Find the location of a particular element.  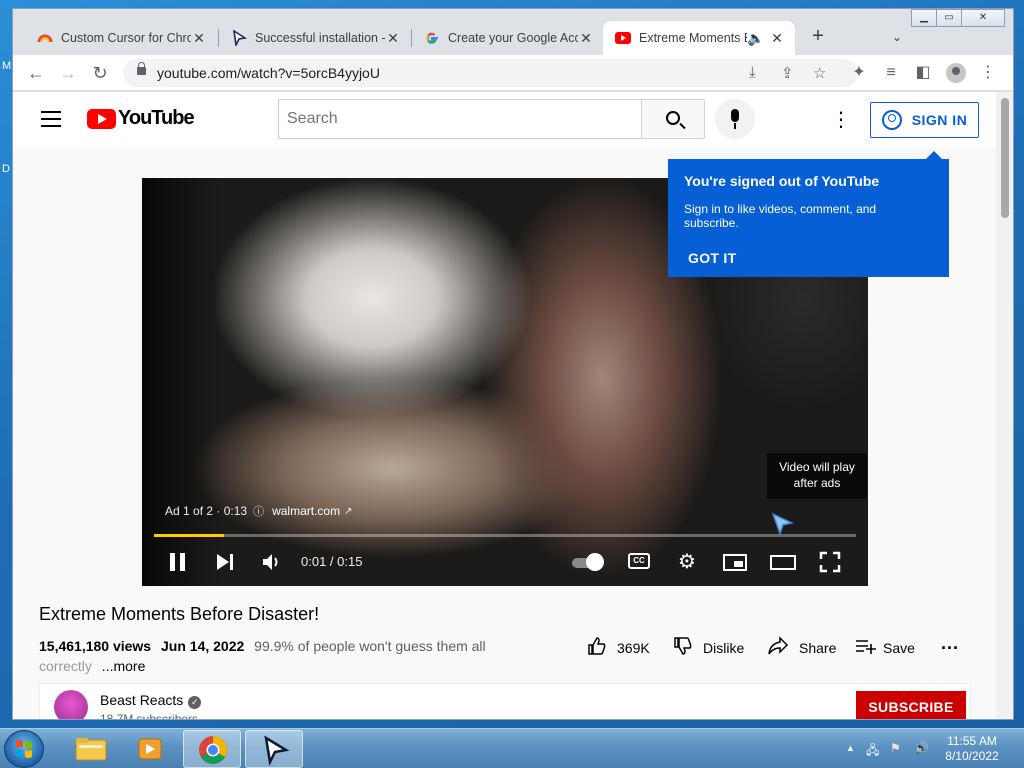

sign-in-button: SIGN IN is located at coordinates (924, 120).